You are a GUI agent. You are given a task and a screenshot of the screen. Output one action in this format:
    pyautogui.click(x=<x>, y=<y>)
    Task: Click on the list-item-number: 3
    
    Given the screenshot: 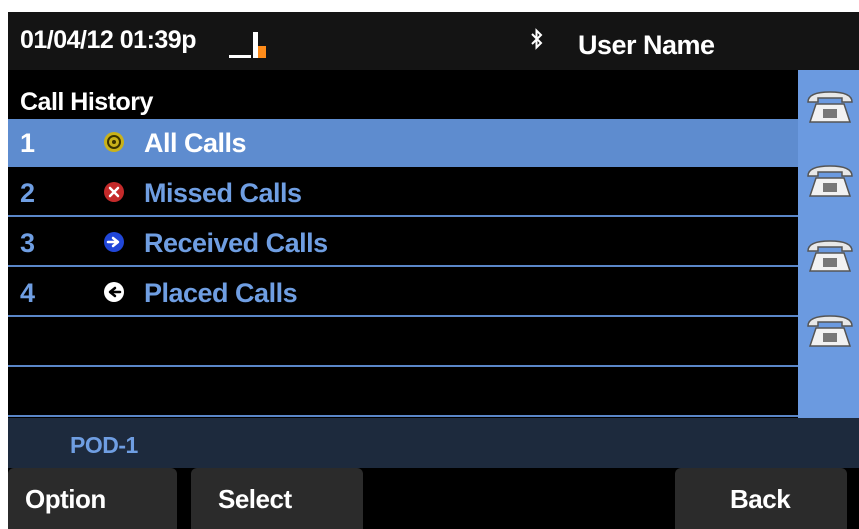 What is the action you would take?
    pyautogui.click(x=28, y=243)
    